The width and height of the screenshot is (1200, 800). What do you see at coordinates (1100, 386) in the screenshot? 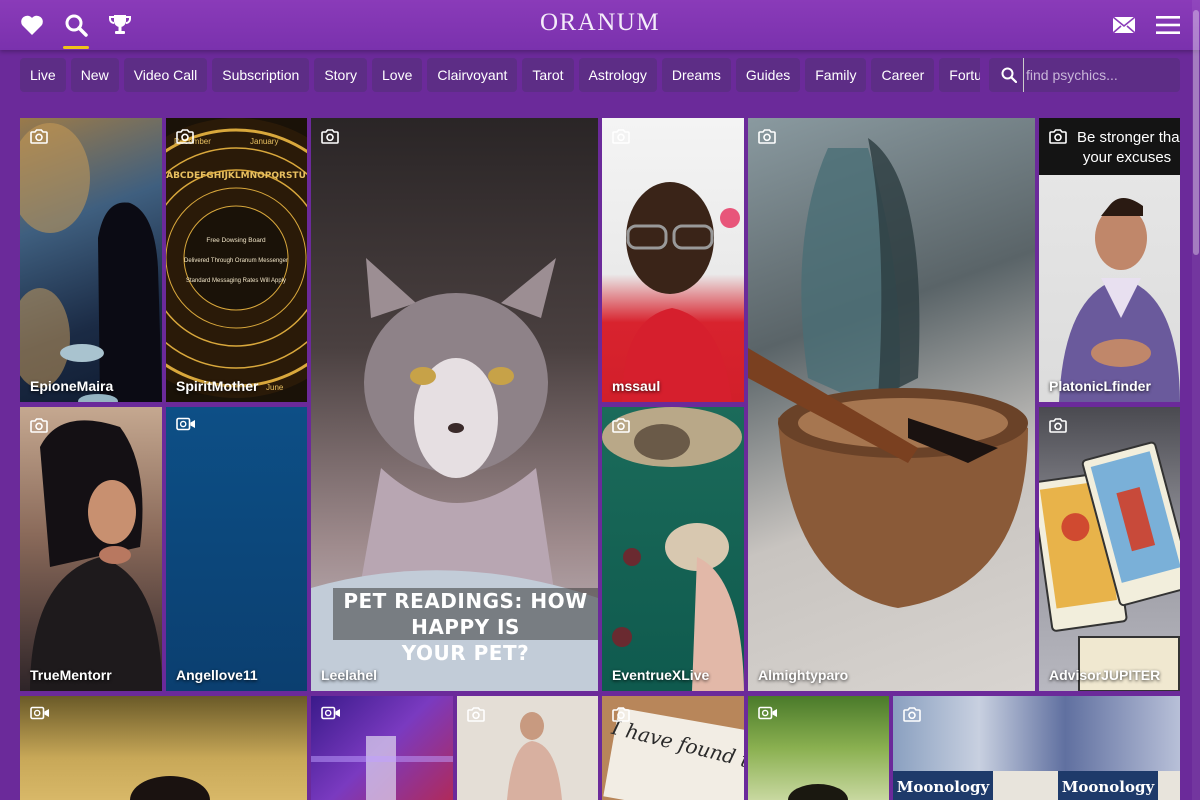
I see `psychic-name: PlatonicLfinder` at bounding box center [1100, 386].